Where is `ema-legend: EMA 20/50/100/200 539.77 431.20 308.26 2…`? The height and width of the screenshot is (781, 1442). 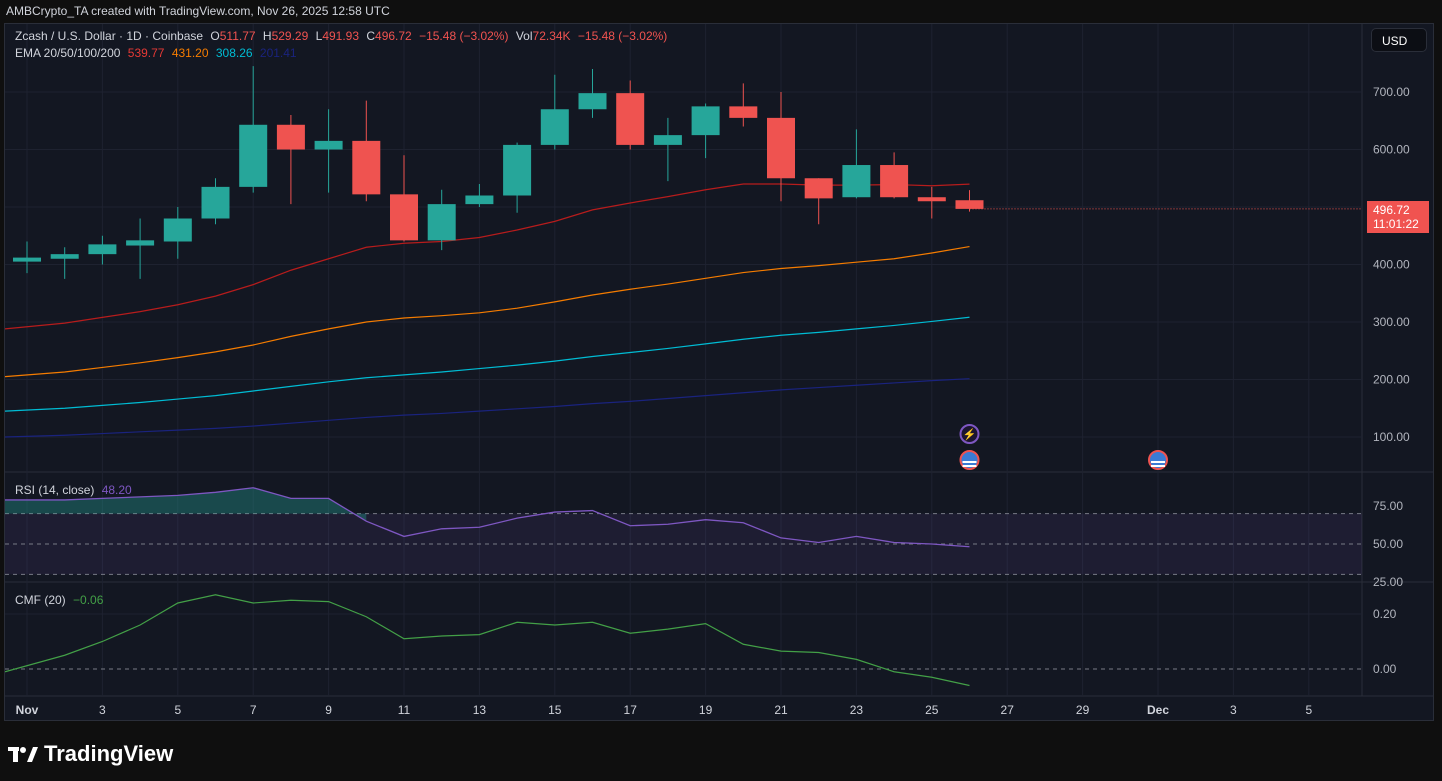 ema-legend: EMA 20/50/100/200 539.77 431.20 308.26 2… is located at coordinates (158, 53).